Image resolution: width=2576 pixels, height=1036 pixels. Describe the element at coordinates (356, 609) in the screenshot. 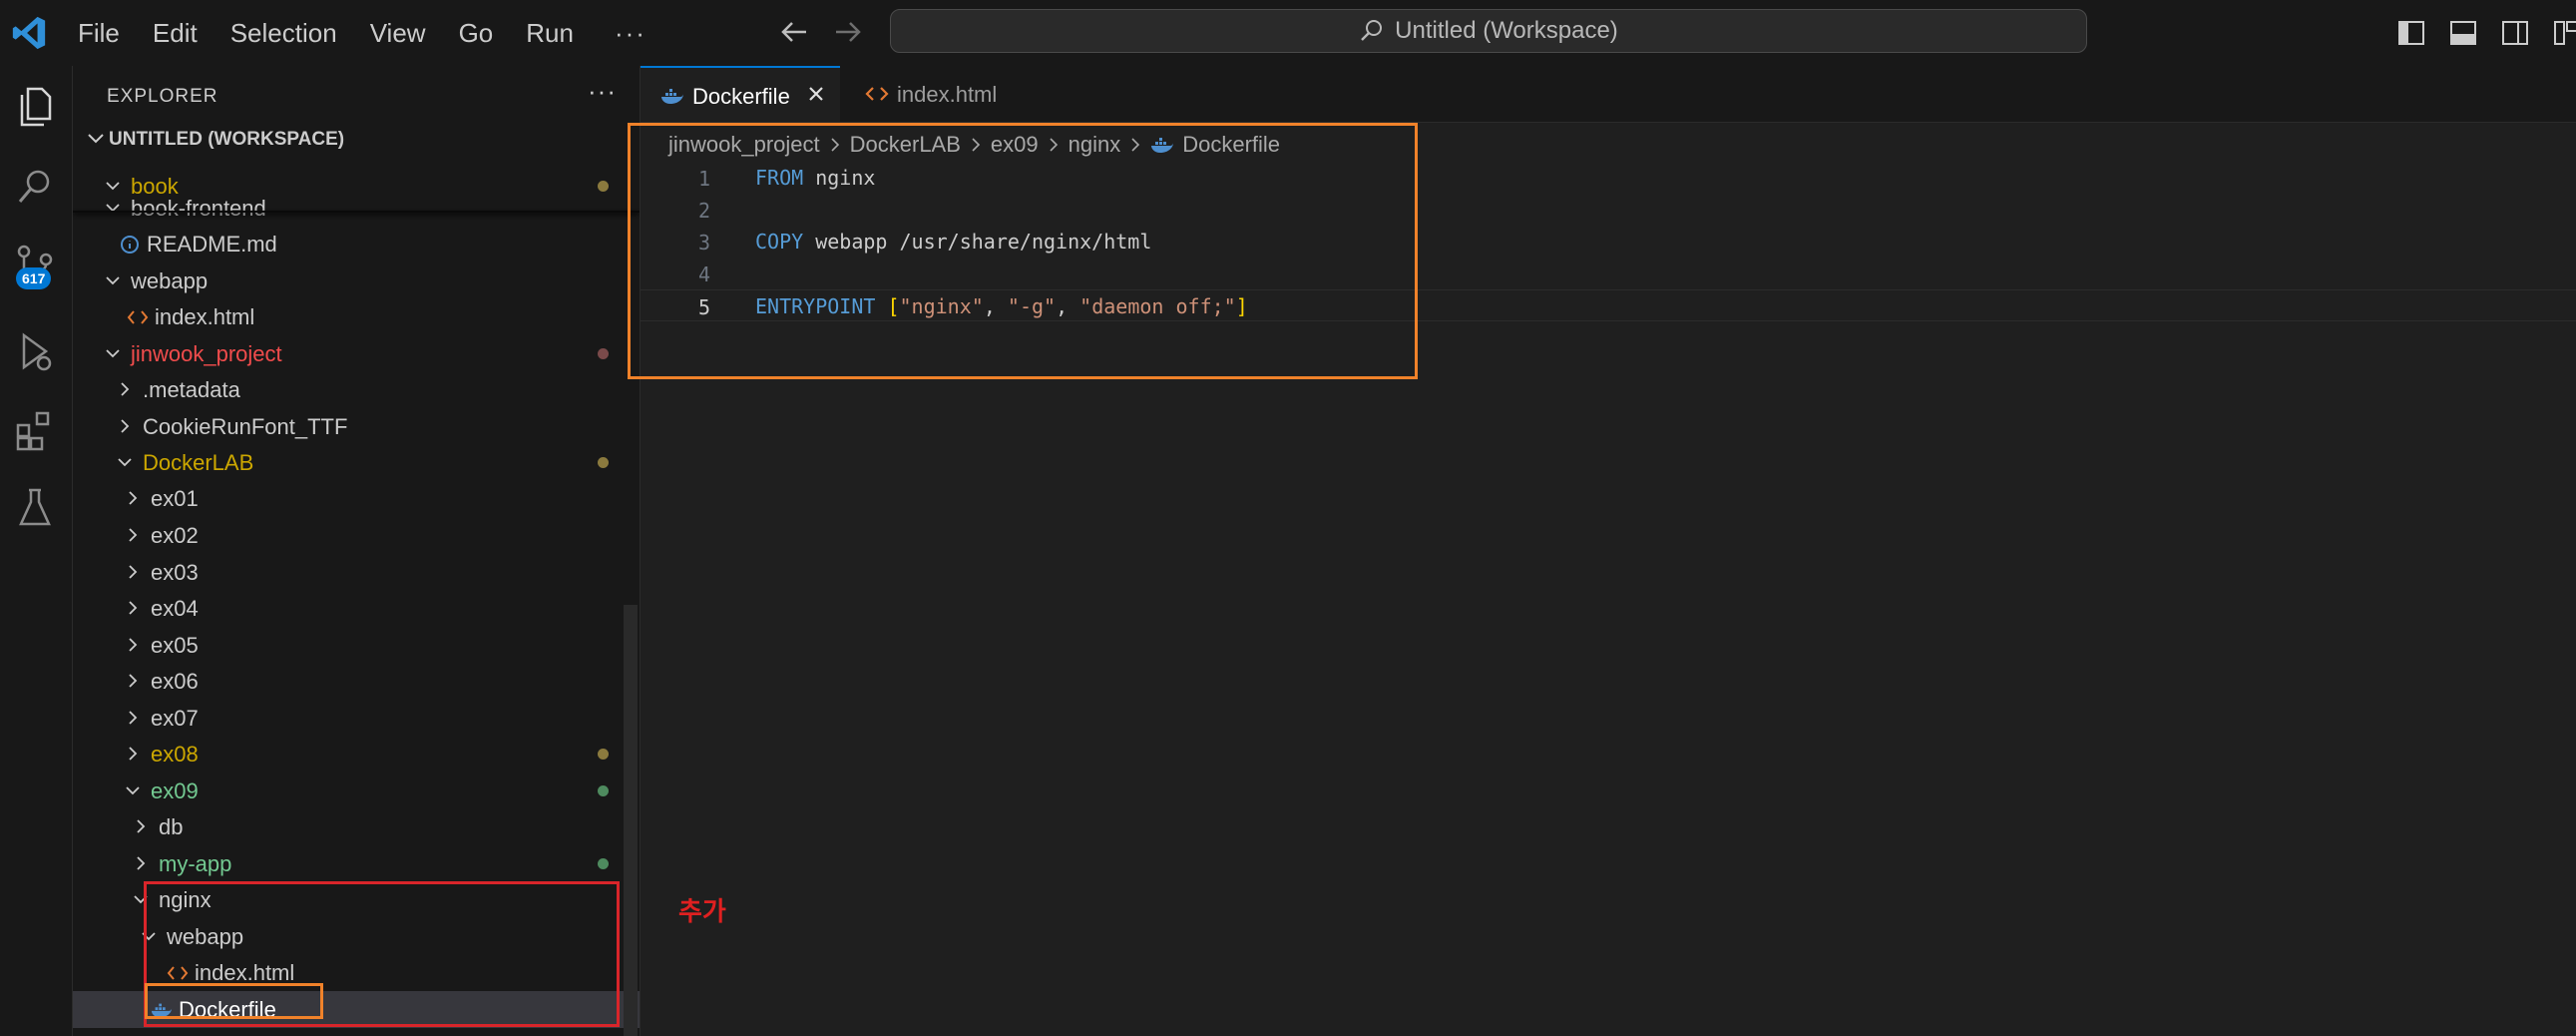

I see `tree-folder: ex04` at that location.